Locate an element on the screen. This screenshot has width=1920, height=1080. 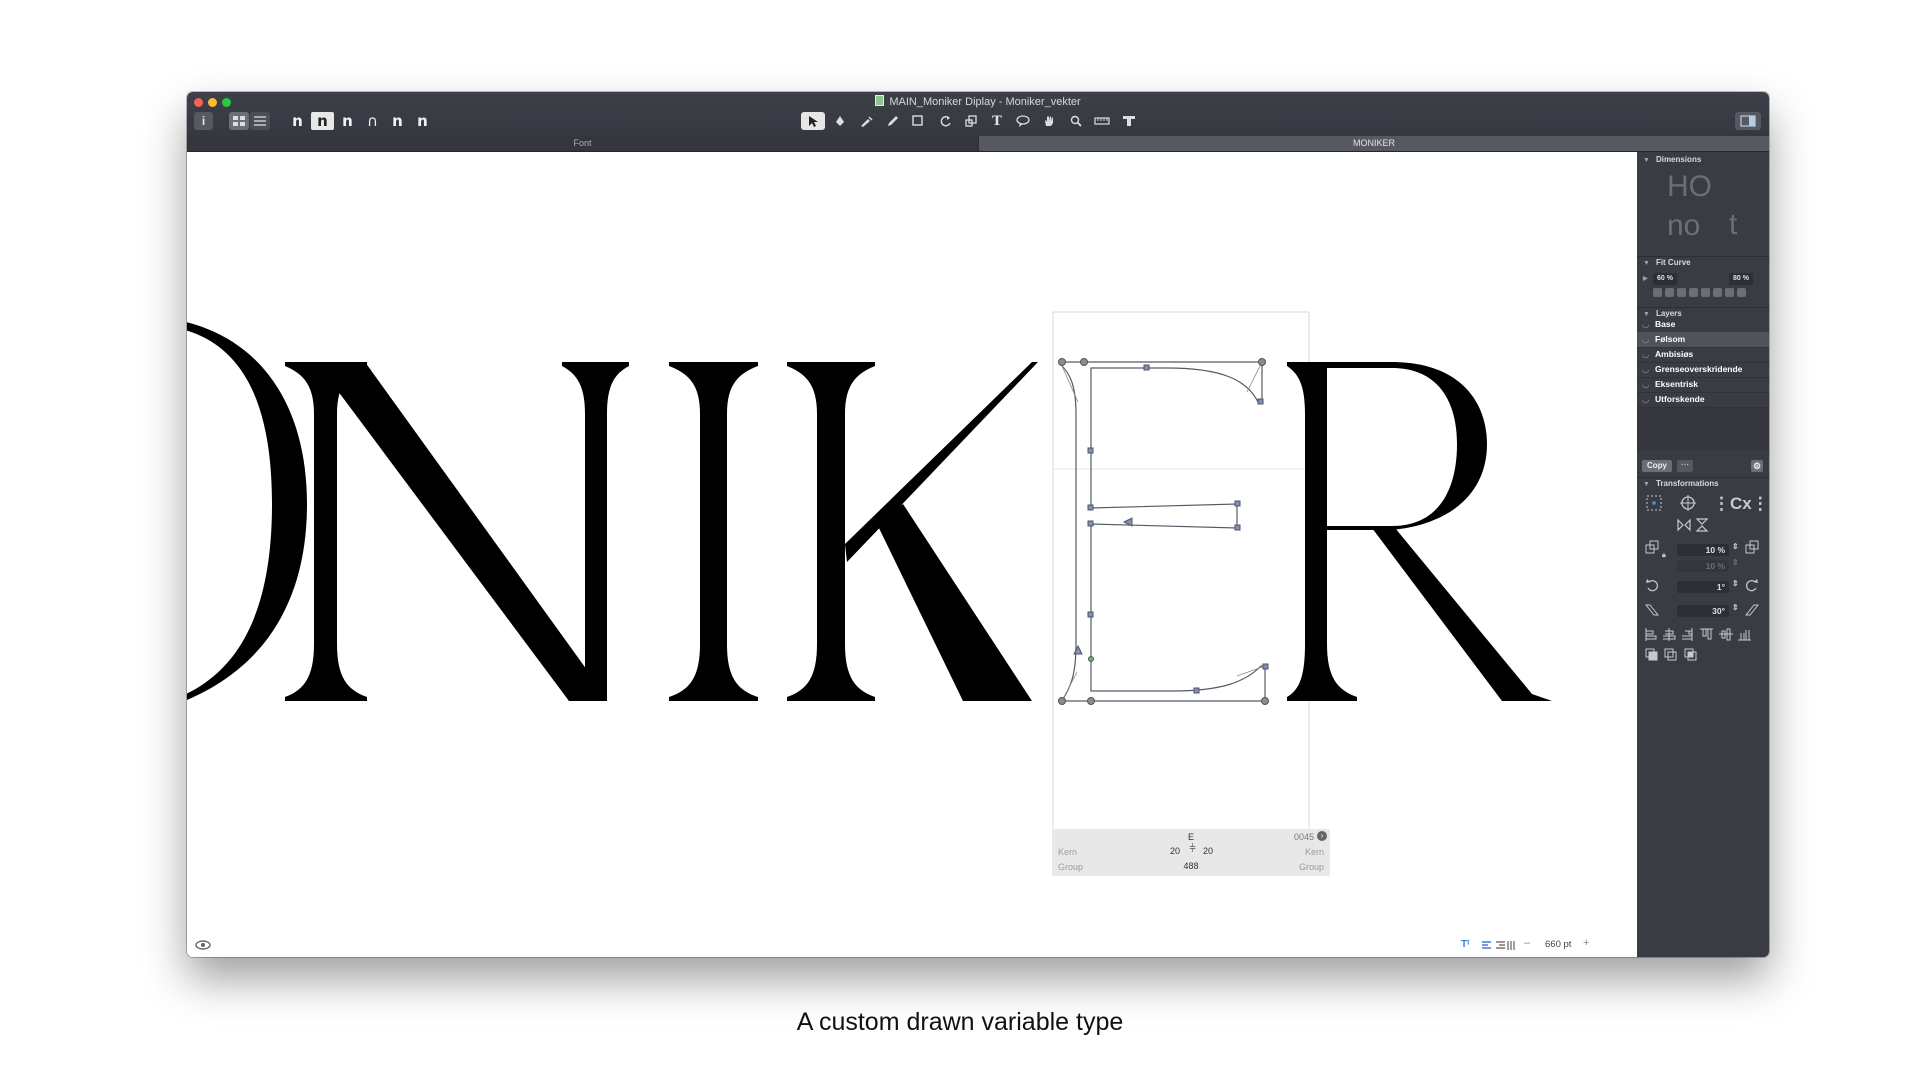
slant-field: 30° is located at coordinates (1703, 611).